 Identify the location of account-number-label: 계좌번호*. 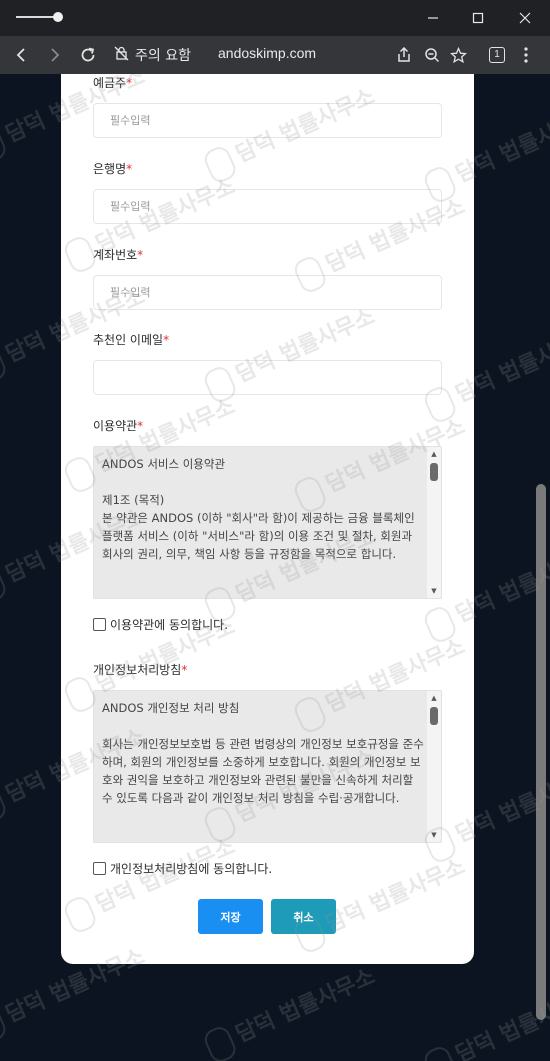
(118, 255).